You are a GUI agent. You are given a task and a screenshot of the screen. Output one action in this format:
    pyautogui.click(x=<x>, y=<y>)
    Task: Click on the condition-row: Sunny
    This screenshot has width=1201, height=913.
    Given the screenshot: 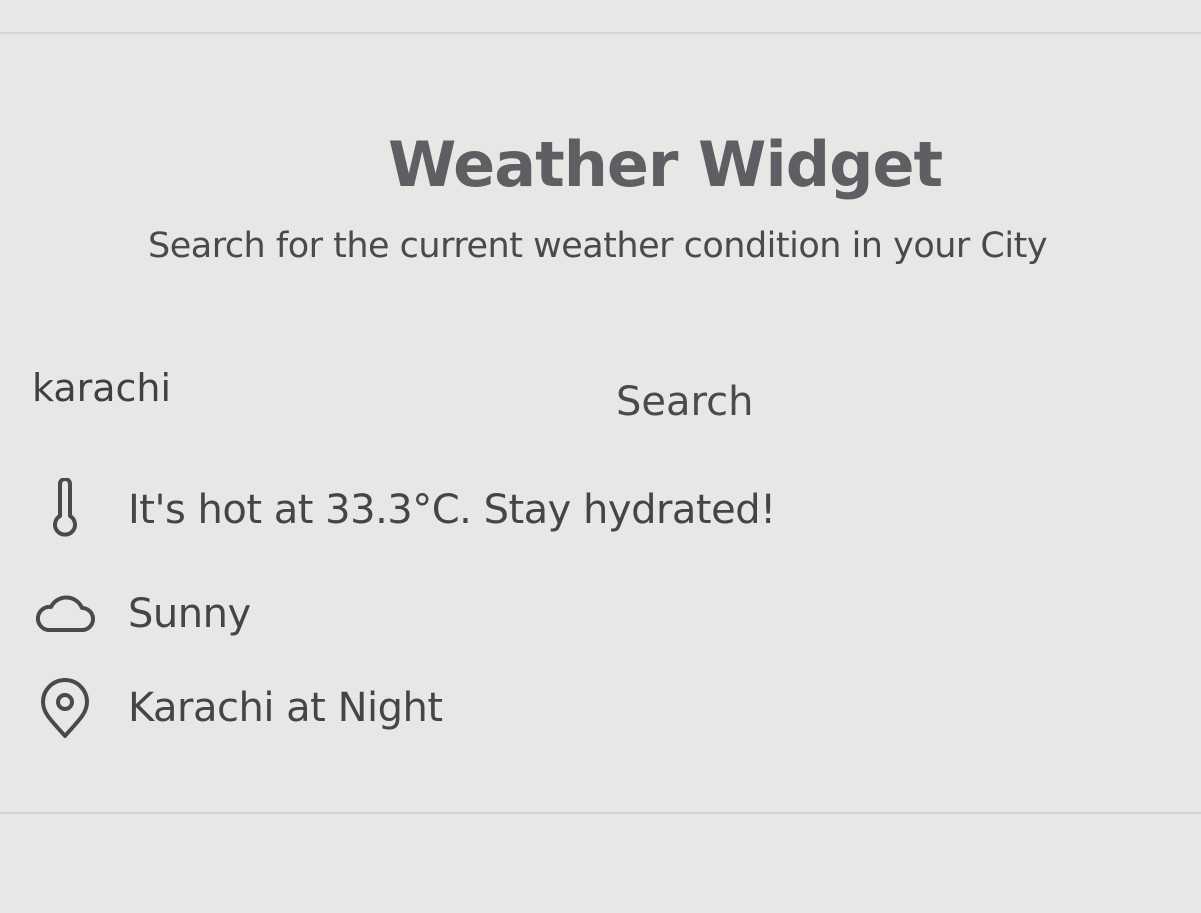 What is the action you would take?
    pyautogui.click(x=140, y=614)
    